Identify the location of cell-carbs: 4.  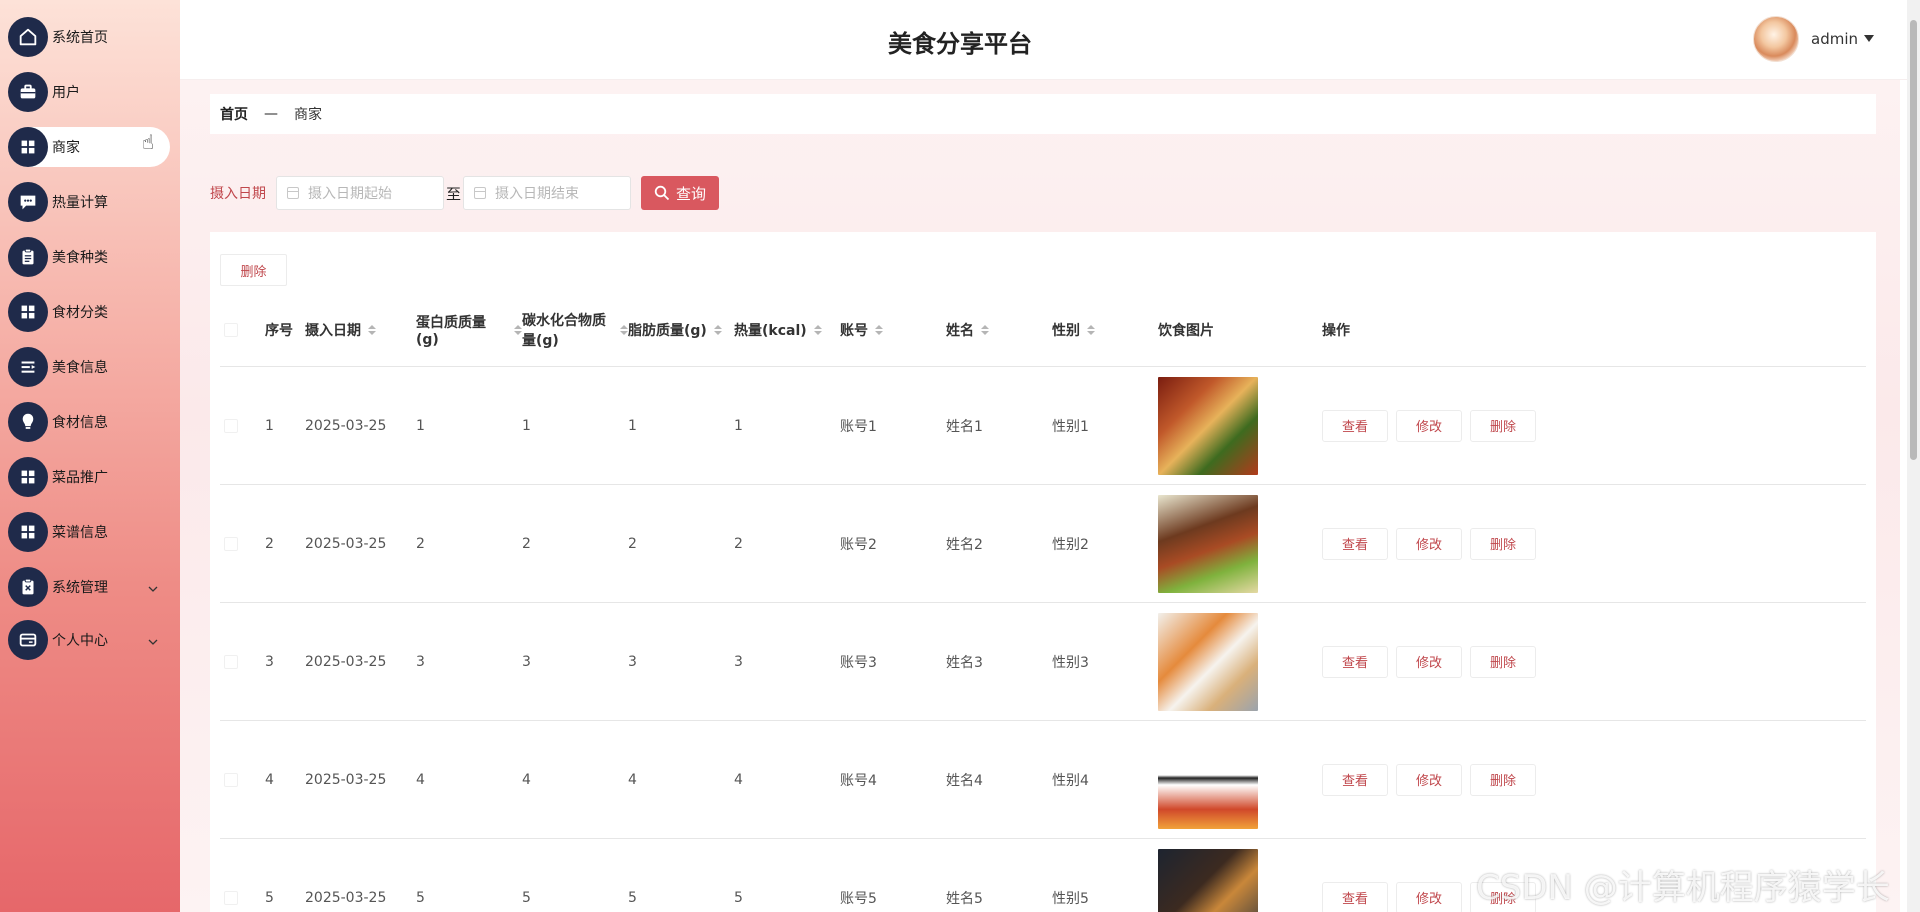
(526, 779).